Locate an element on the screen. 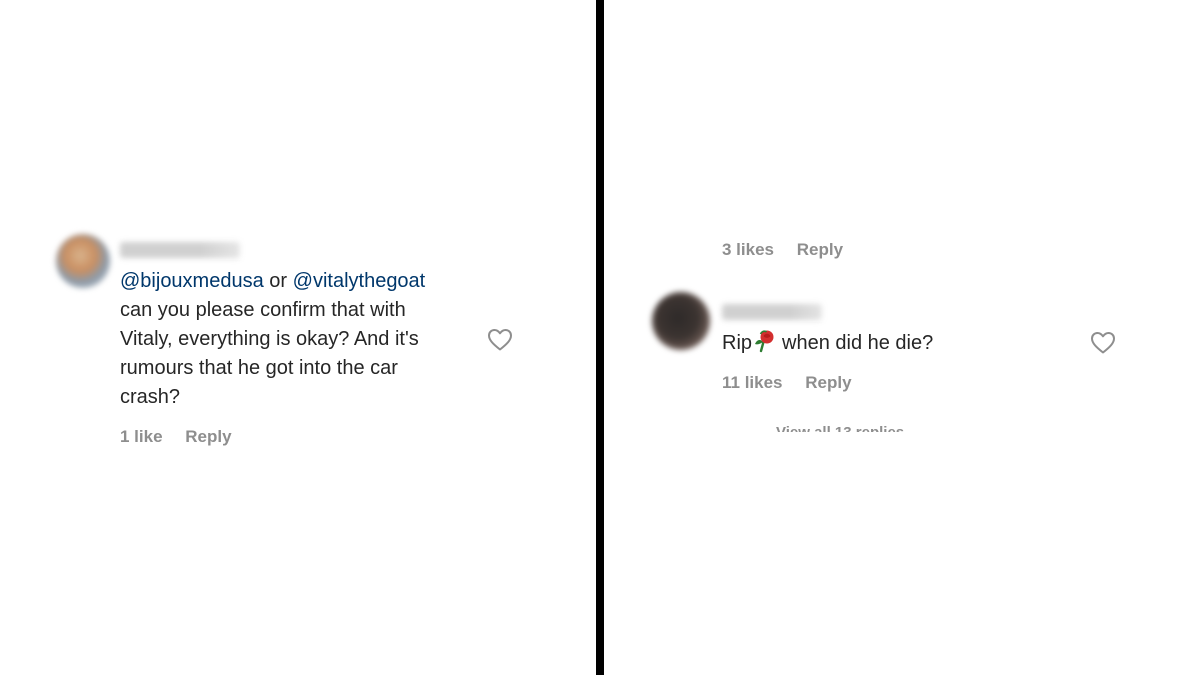 The image size is (1200, 675). comment-text: Rip when did he die? is located at coordinates (827, 343).